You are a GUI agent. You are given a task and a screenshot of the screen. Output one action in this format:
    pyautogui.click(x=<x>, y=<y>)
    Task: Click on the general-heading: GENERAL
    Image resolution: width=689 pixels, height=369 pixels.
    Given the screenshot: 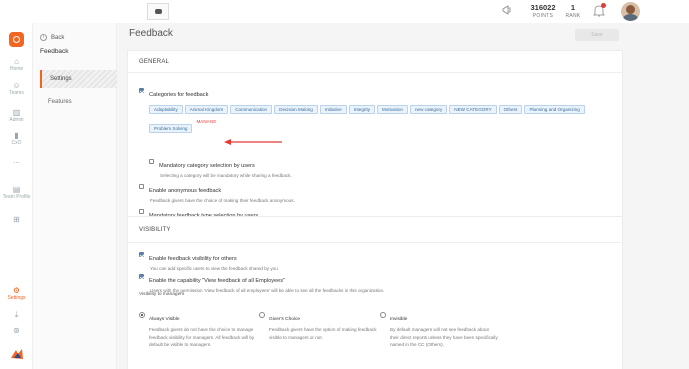 What is the action you would take?
    pyautogui.click(x=375, y=62)
    